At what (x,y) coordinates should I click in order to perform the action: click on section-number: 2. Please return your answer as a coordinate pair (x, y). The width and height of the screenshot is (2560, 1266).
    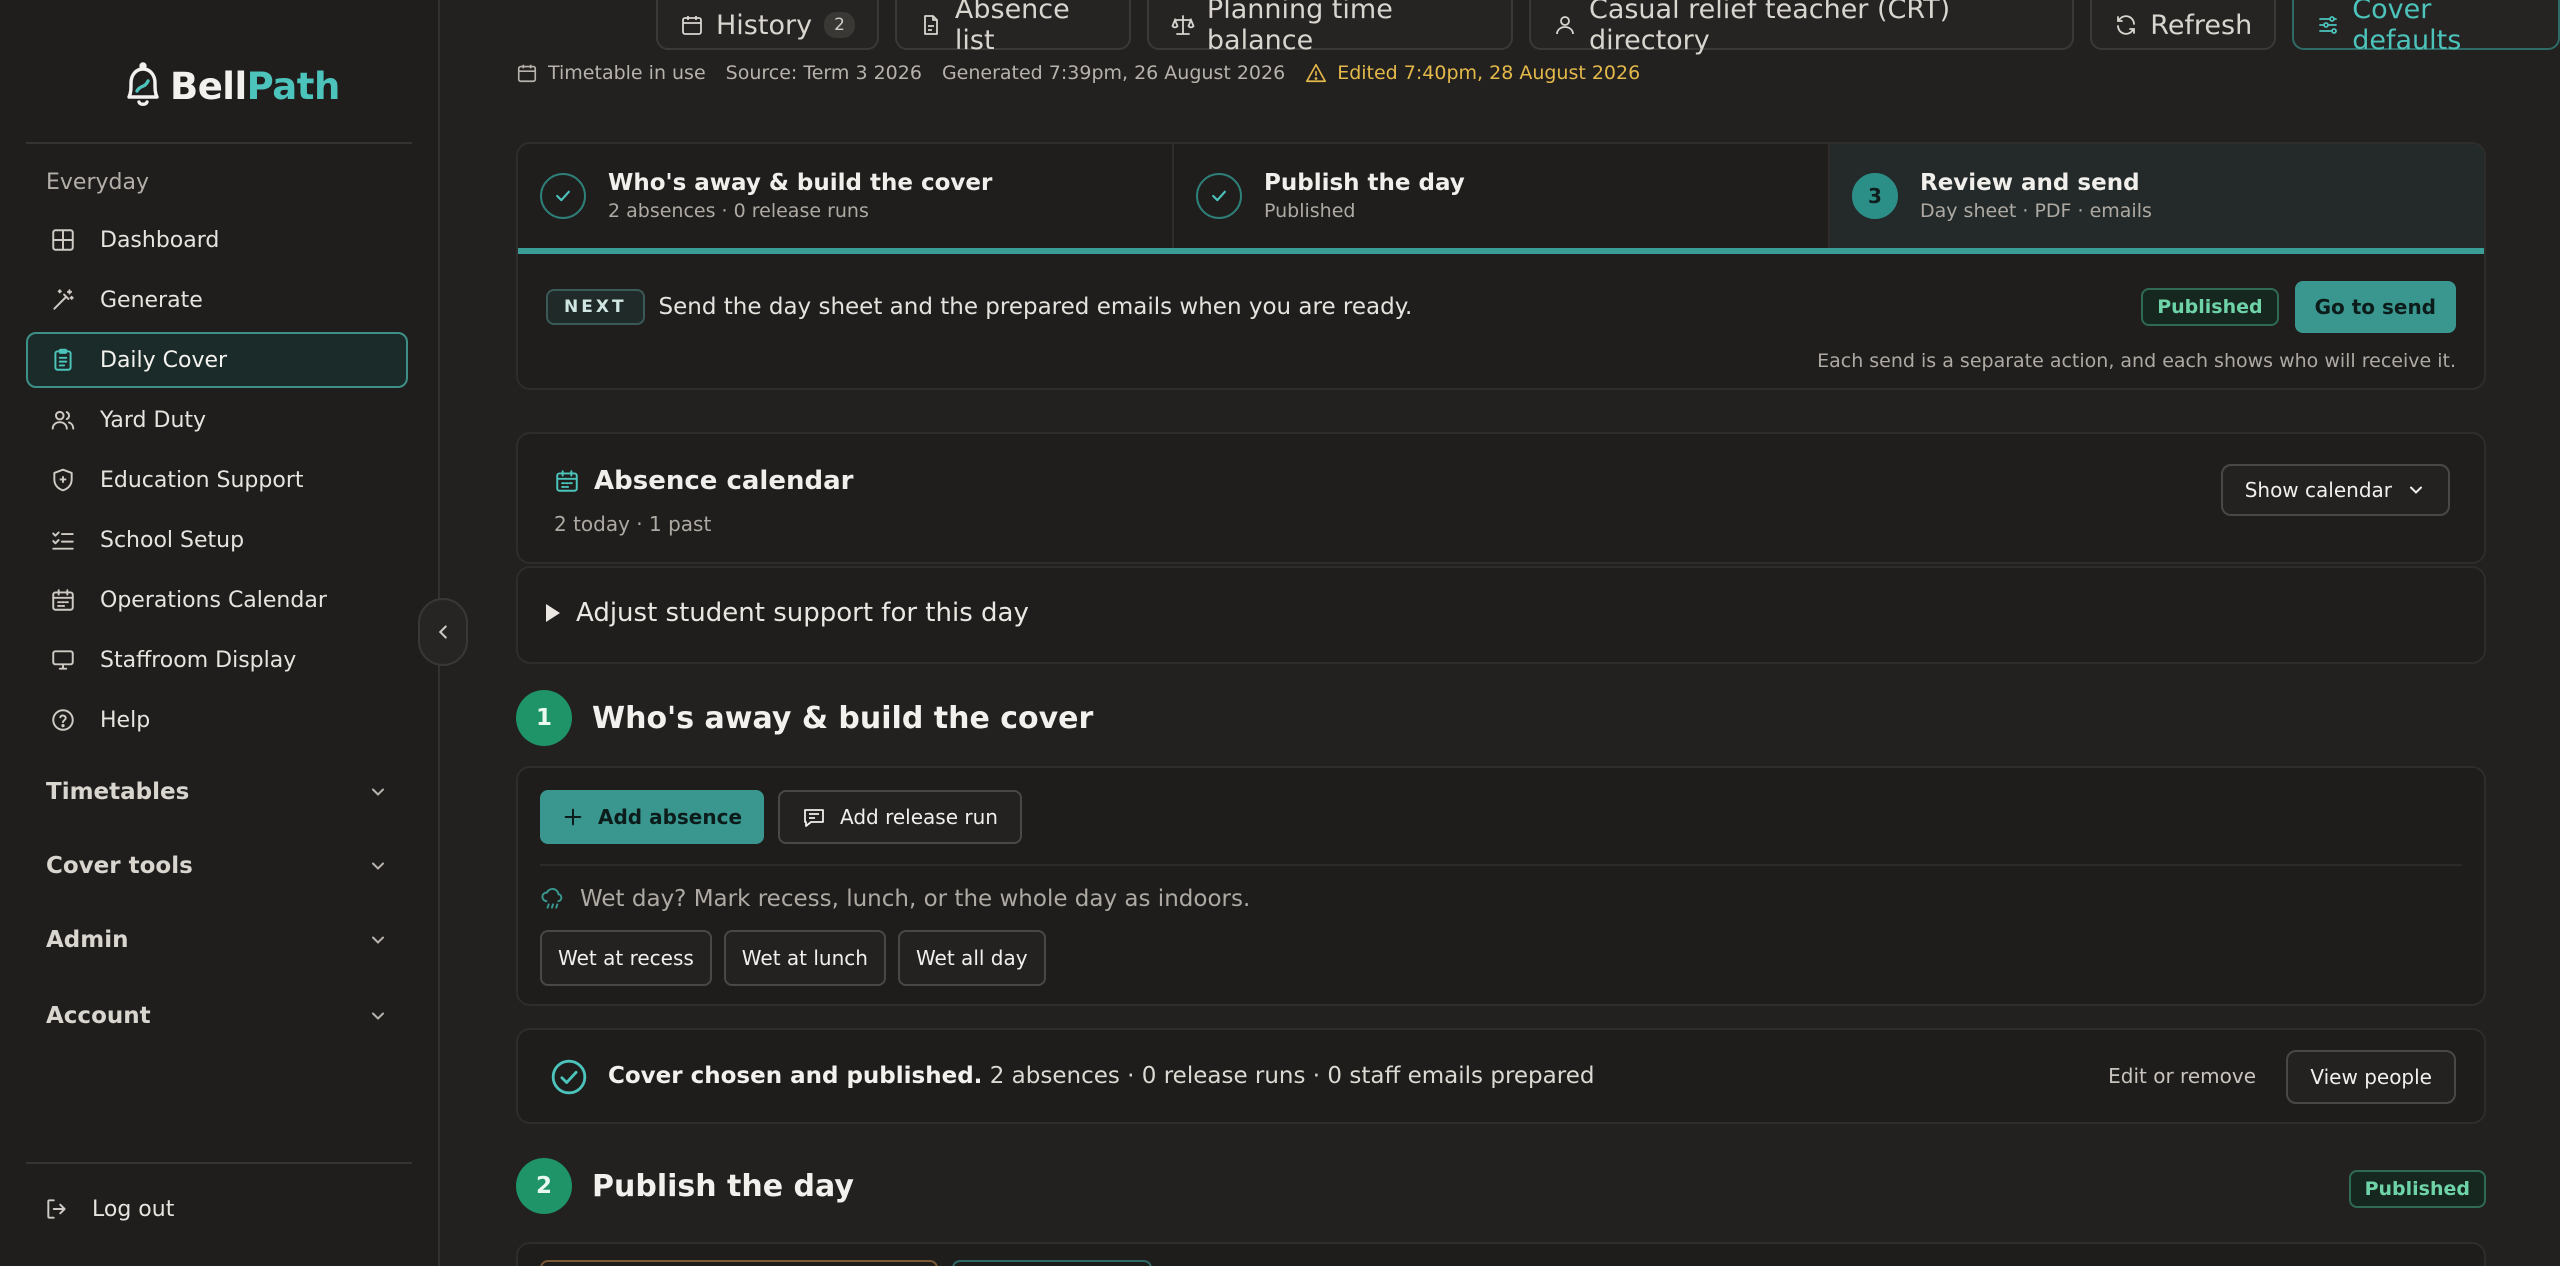
    Looking at the image, I should click on (544, 1186).